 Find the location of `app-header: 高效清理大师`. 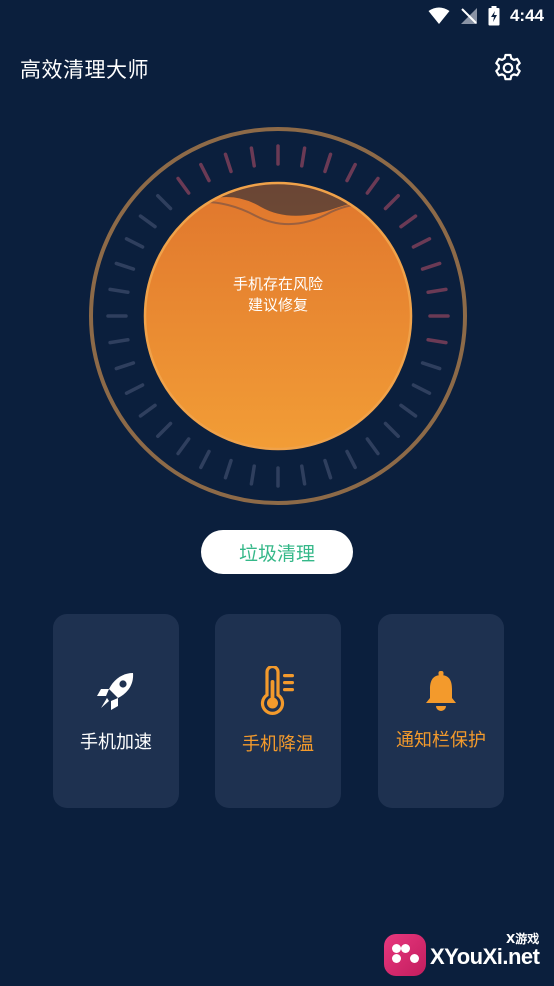

app-header: 高效清理大师 is located at coordinates (277, 67).